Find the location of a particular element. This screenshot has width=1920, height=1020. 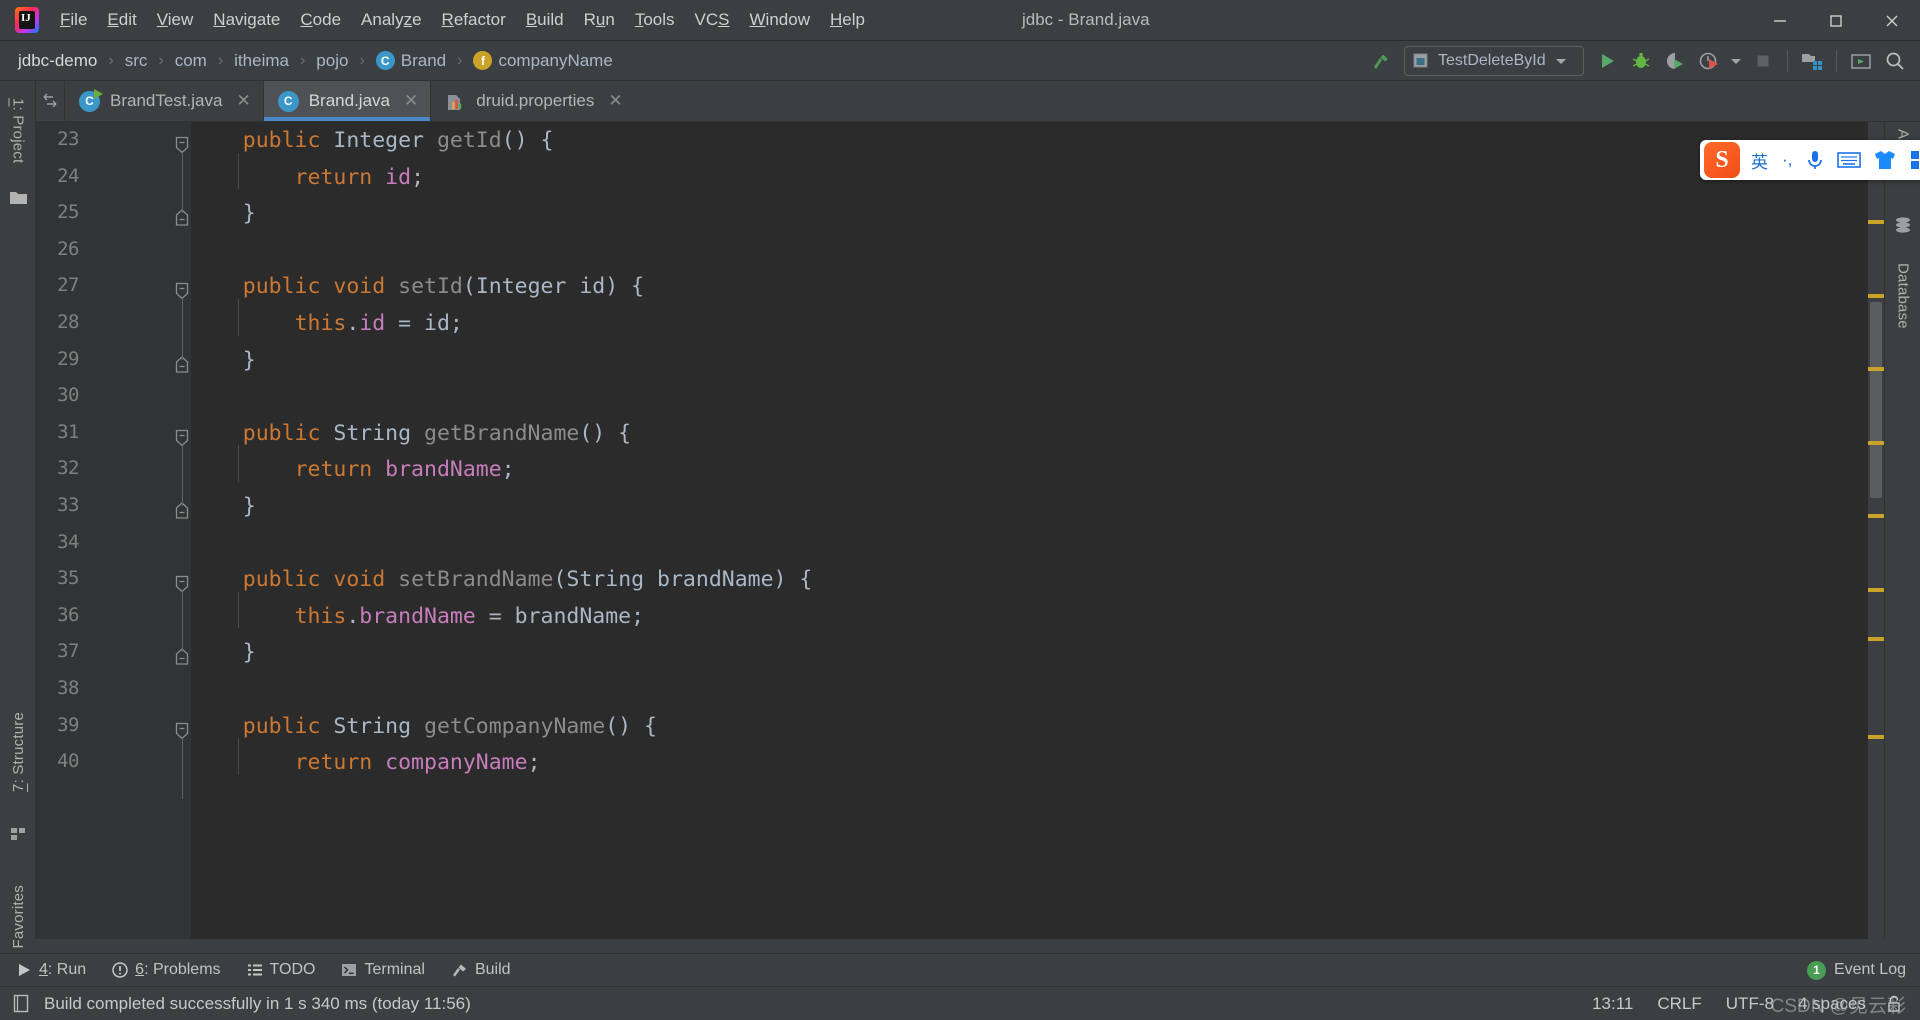

microphone-icon is located at coordinates (1815, 160).